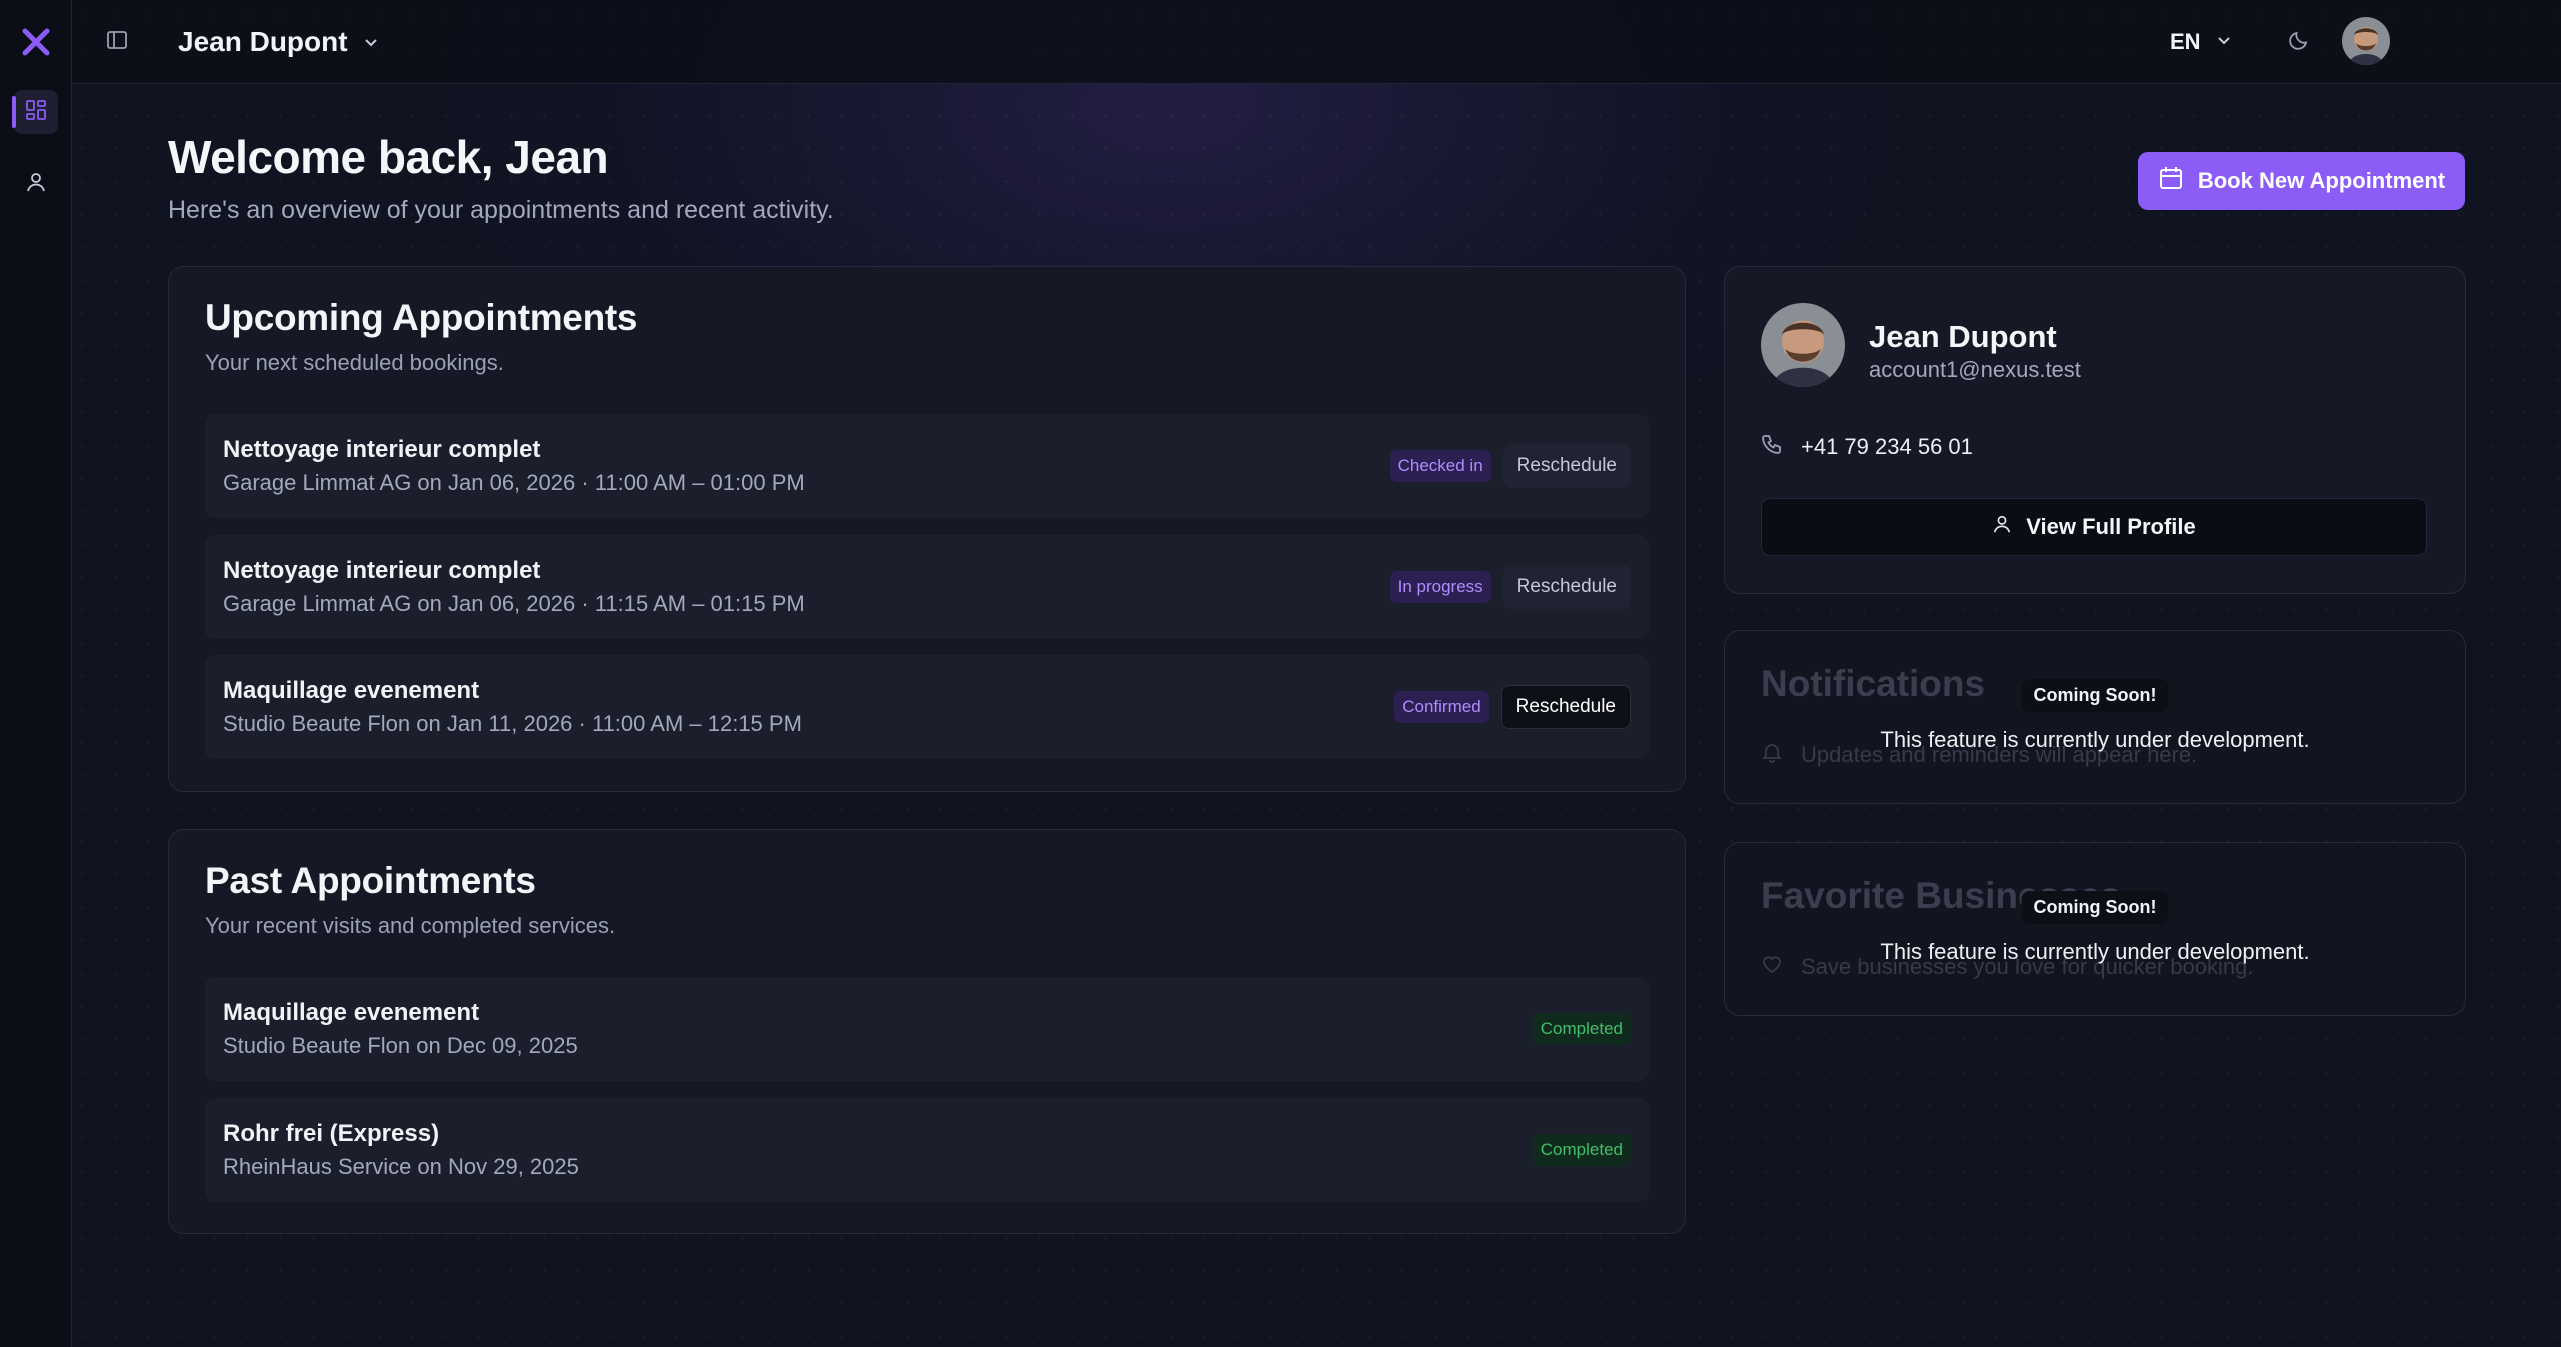 The image size is (2561, 1347). What do you see at coordinates (36, 673) in the screenshot?
I see `sidebar` at bounding box center [36, 673].